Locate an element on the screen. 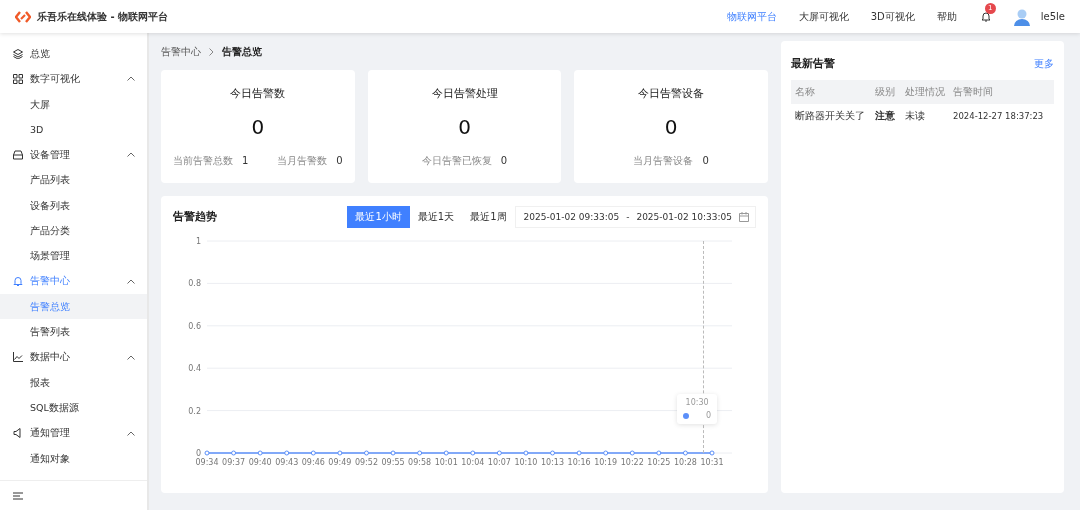 The height and width of the screenshot is (510, 1080). axis-label: 0.2 is located at coordinates (194, 411).